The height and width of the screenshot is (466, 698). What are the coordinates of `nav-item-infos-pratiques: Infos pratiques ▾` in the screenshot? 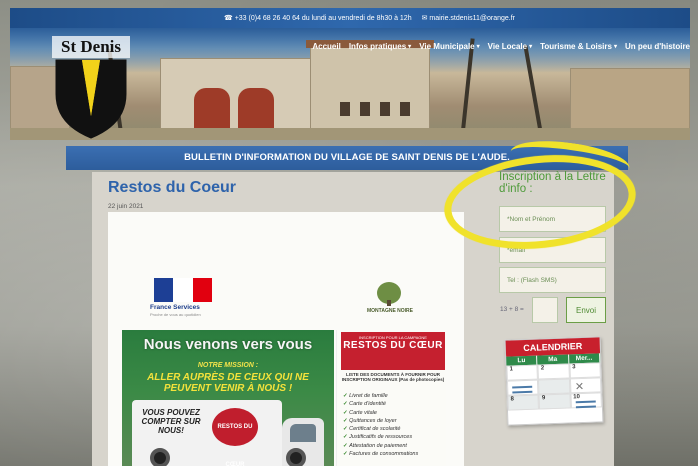 It's located at (380, 46).